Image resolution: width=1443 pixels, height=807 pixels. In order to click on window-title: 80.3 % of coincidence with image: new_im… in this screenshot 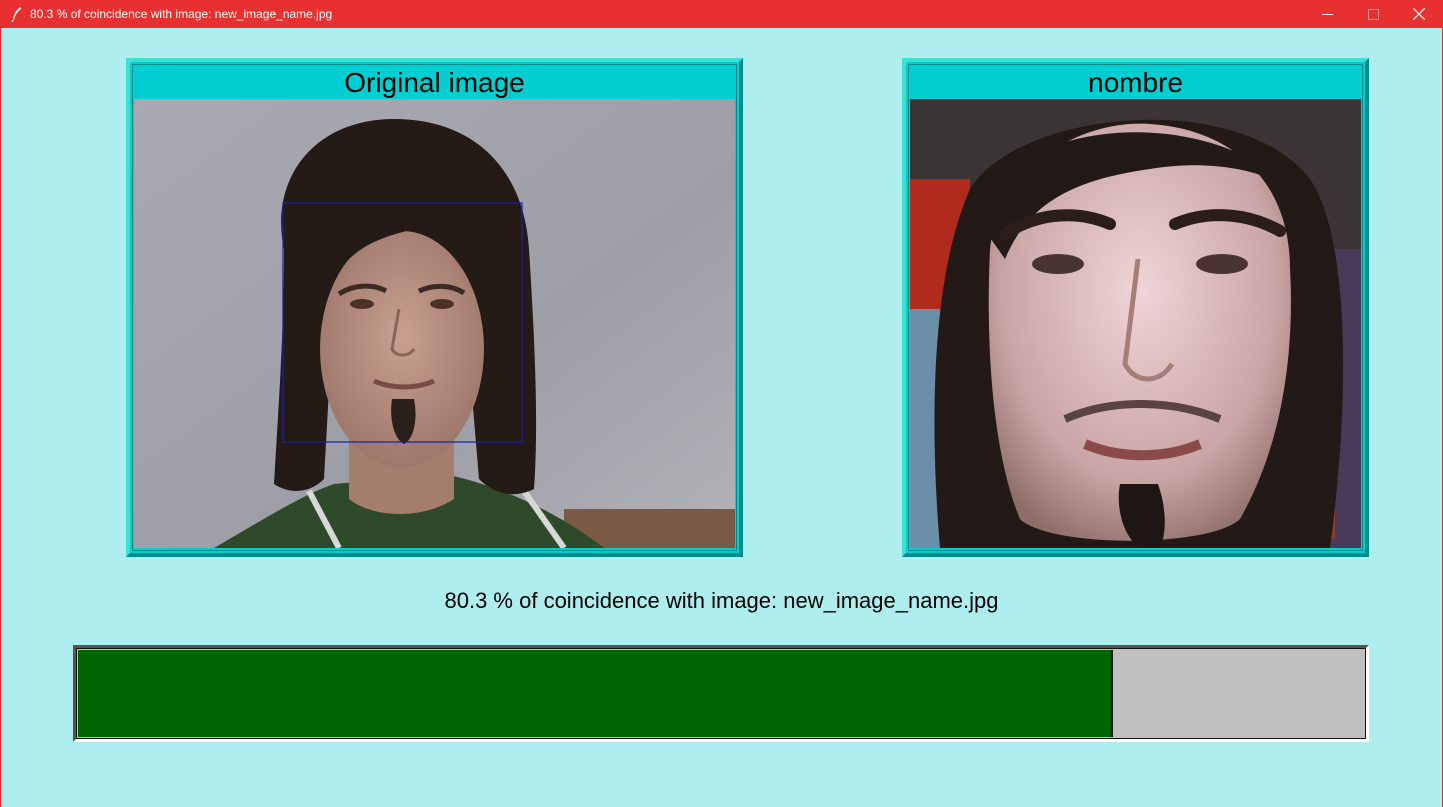, I will do `click(181, 14)`.